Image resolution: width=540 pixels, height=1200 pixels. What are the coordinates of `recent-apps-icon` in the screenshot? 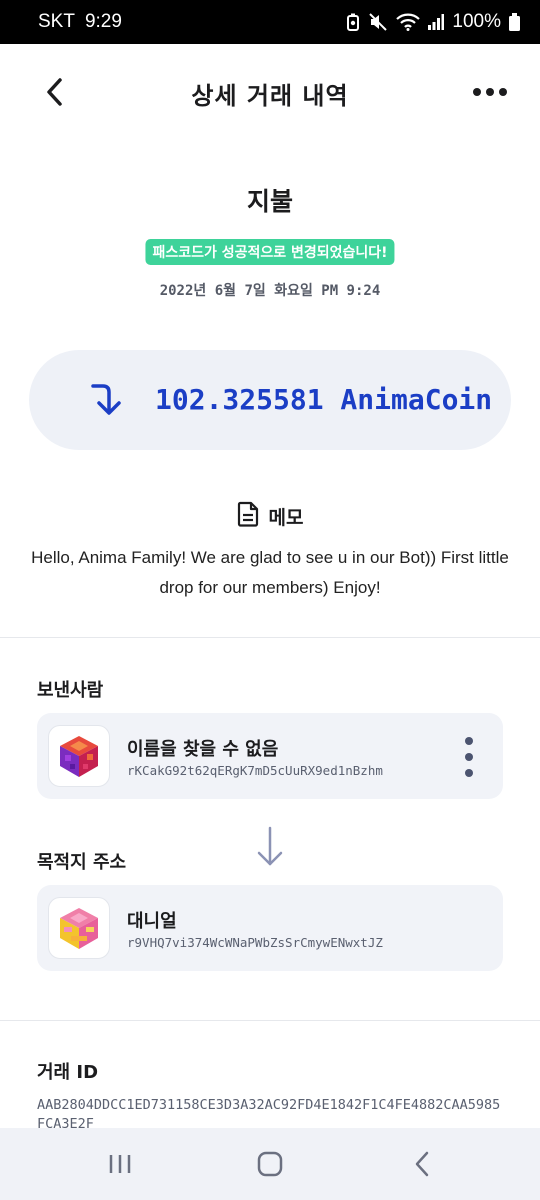 It's located at (120, 1164).